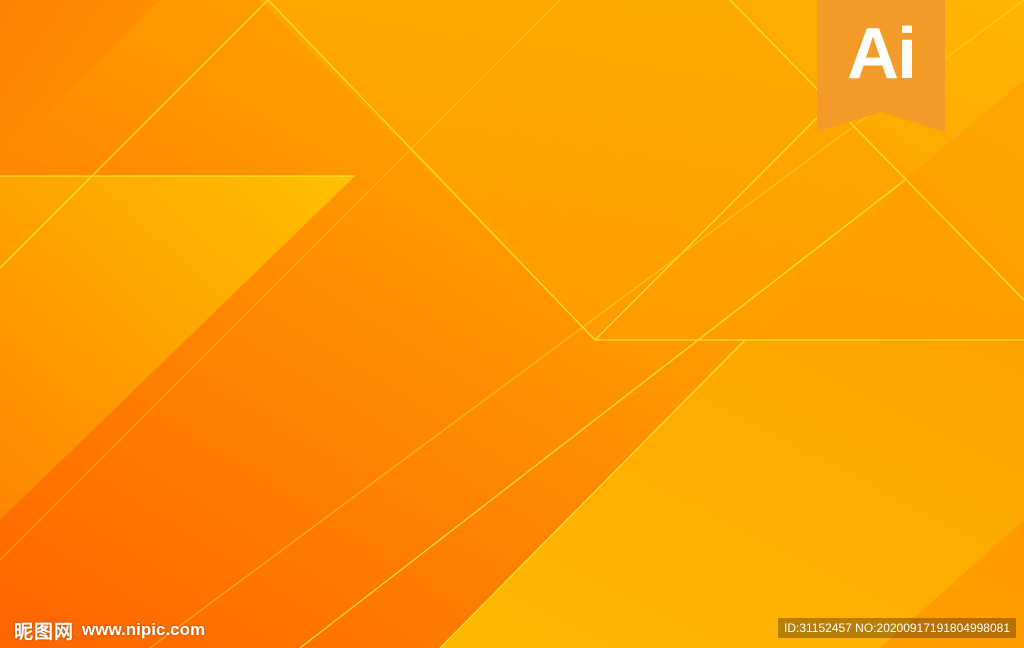  Describe the element at coordinates (144, 629) in the screenshot. I see `site-url-text: www.nipic.com` at that location.